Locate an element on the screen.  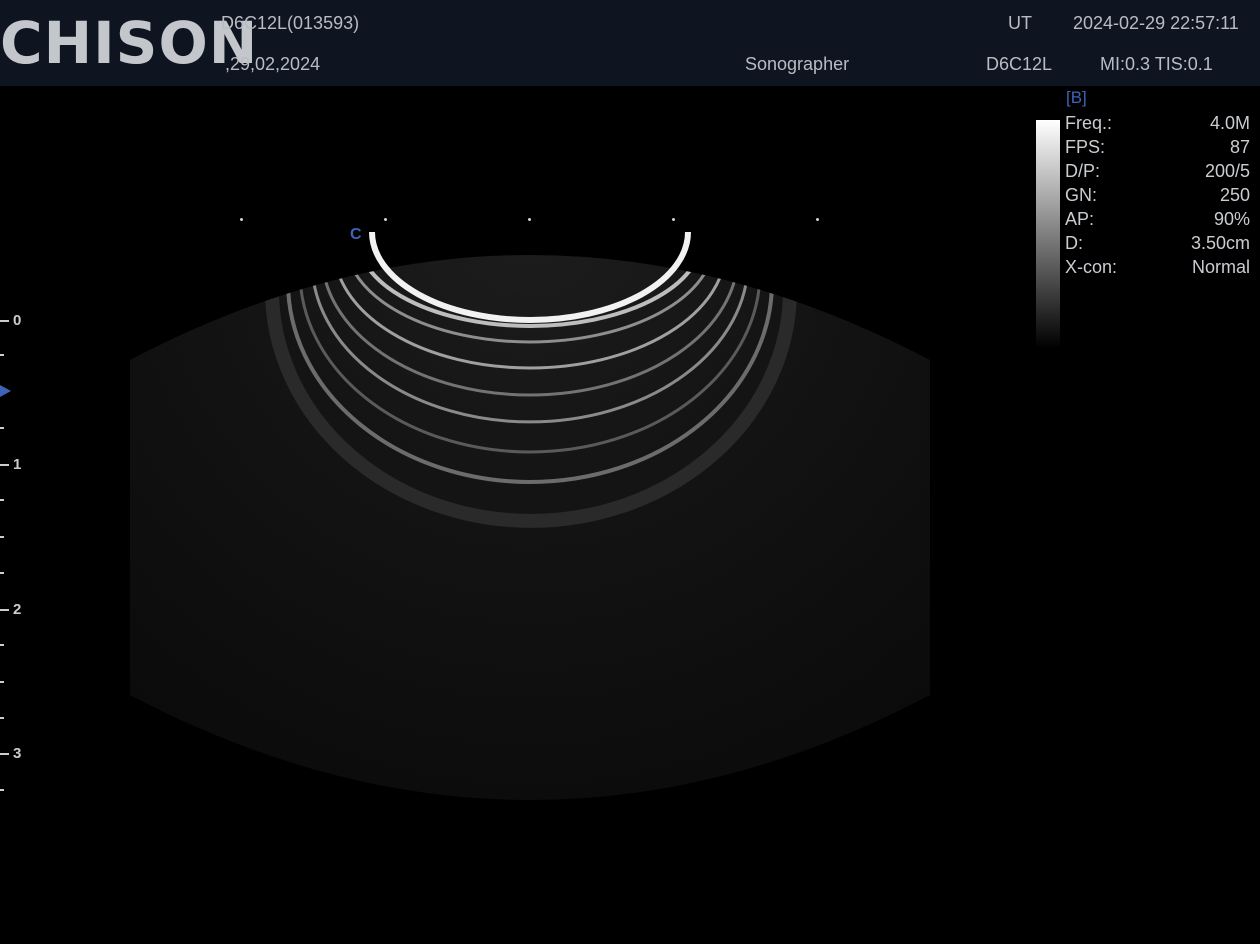
scale-label: 3 is located at coordinates (17, 753).